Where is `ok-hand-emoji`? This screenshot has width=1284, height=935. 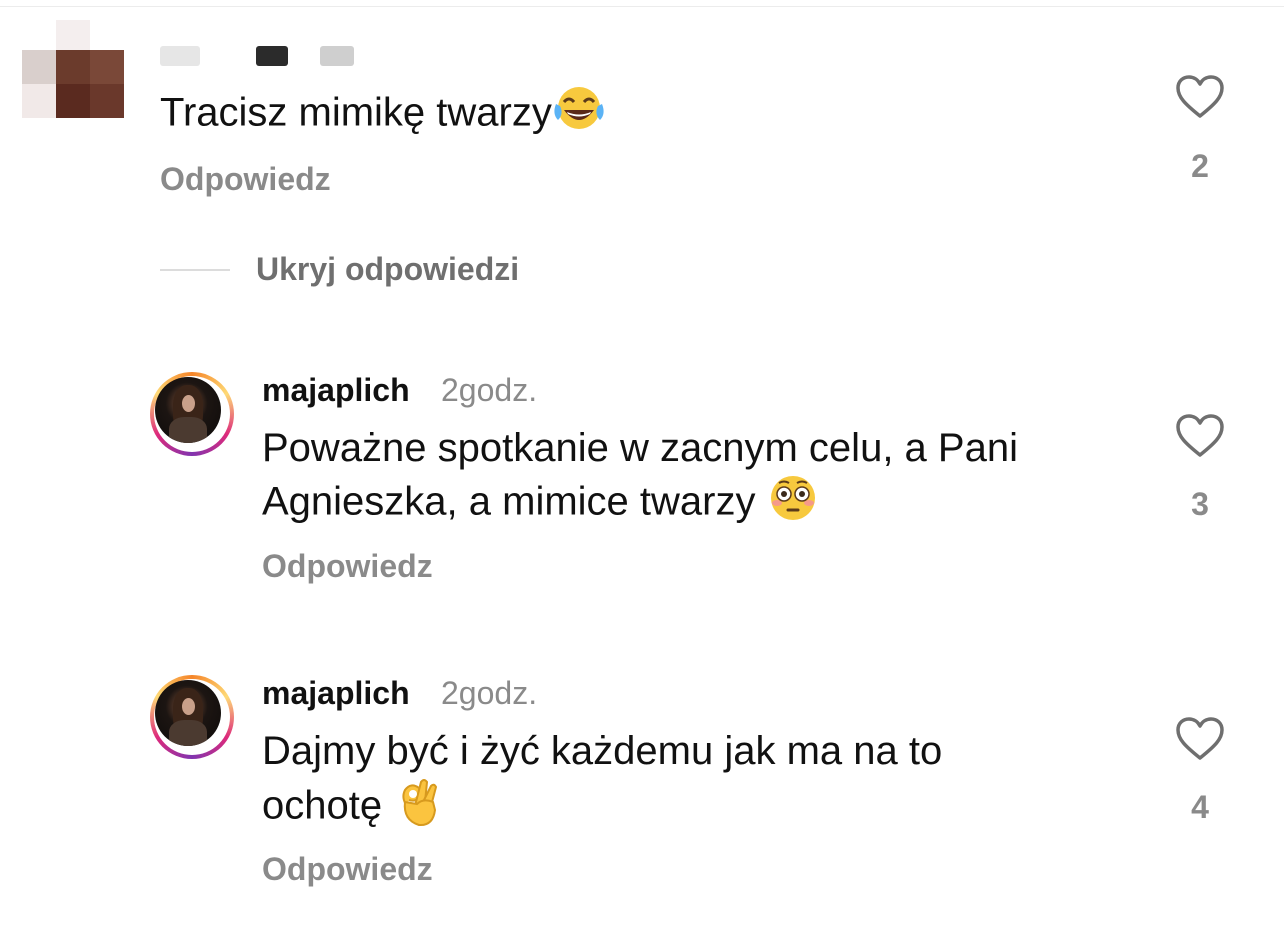 ok-hand-emoji is located at coordinates (417, 808).